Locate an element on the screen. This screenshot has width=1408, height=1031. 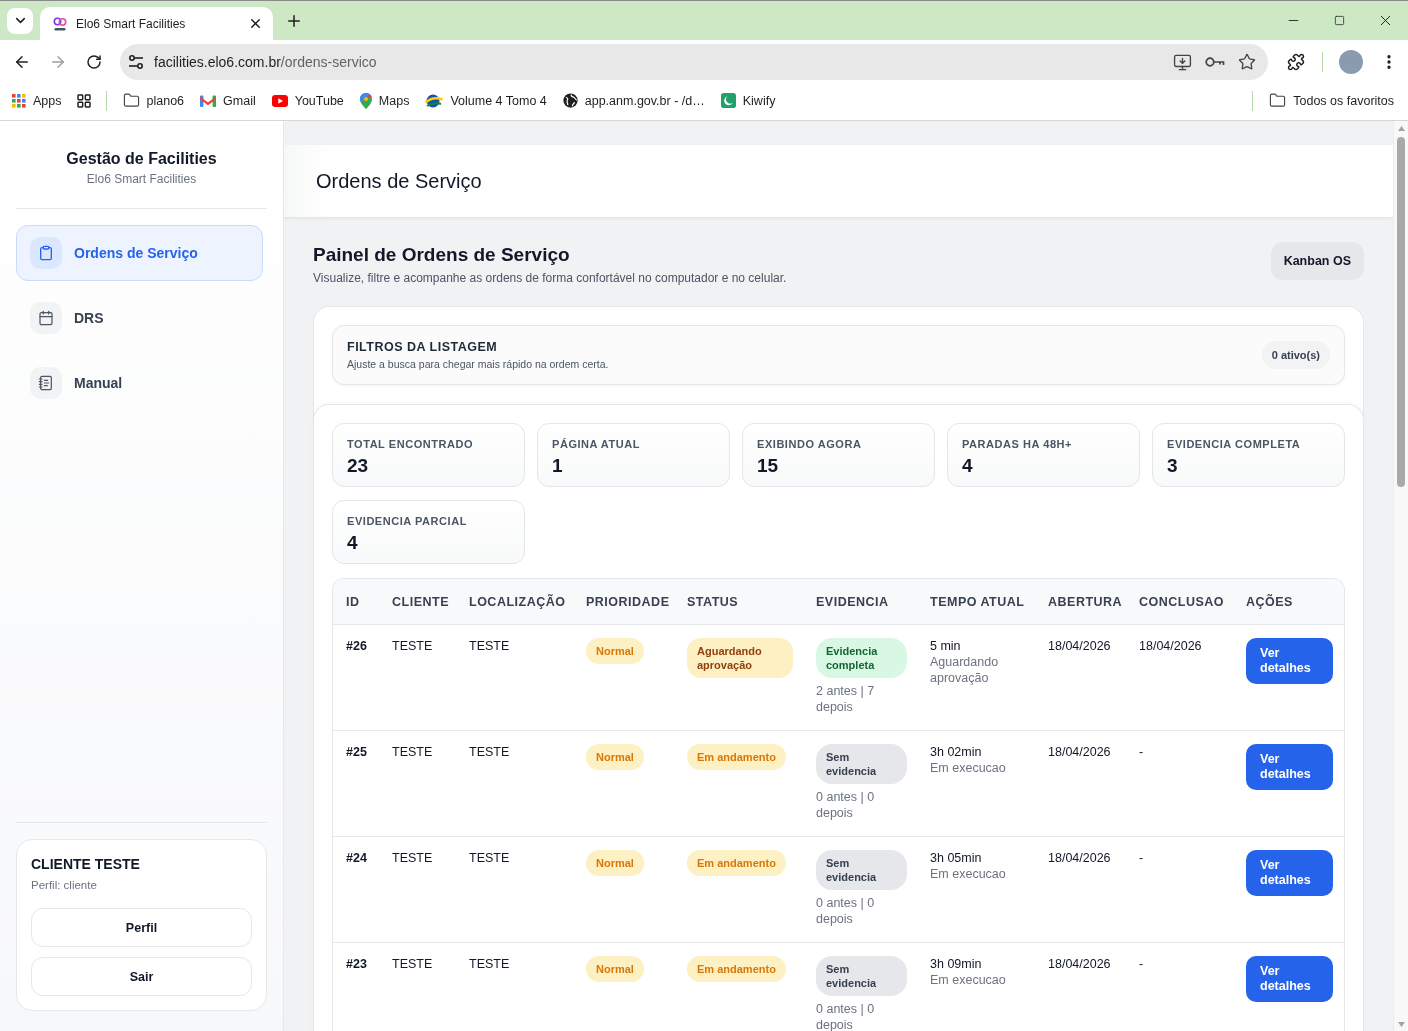
globe-icon is located at coordinates (570, 100).